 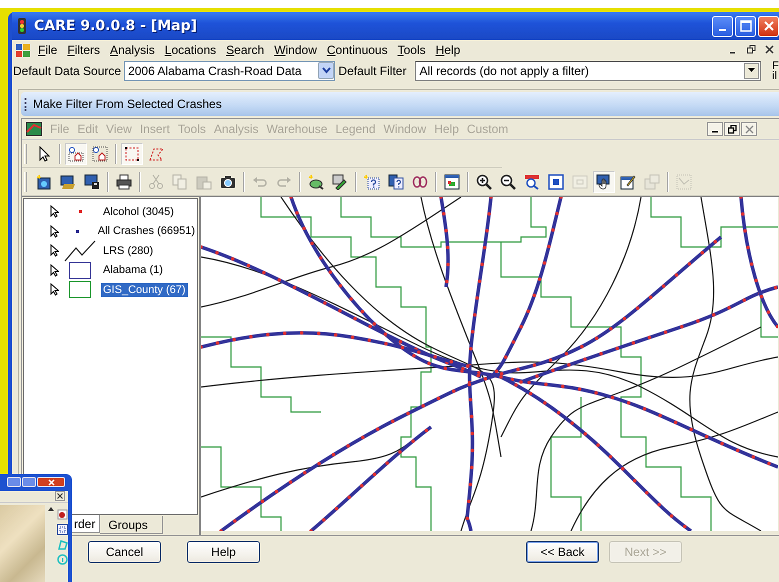 What do you see at coordinates (14, 482) in the screenshot?
I see `minimize-button` at bounding box center [14, 482].